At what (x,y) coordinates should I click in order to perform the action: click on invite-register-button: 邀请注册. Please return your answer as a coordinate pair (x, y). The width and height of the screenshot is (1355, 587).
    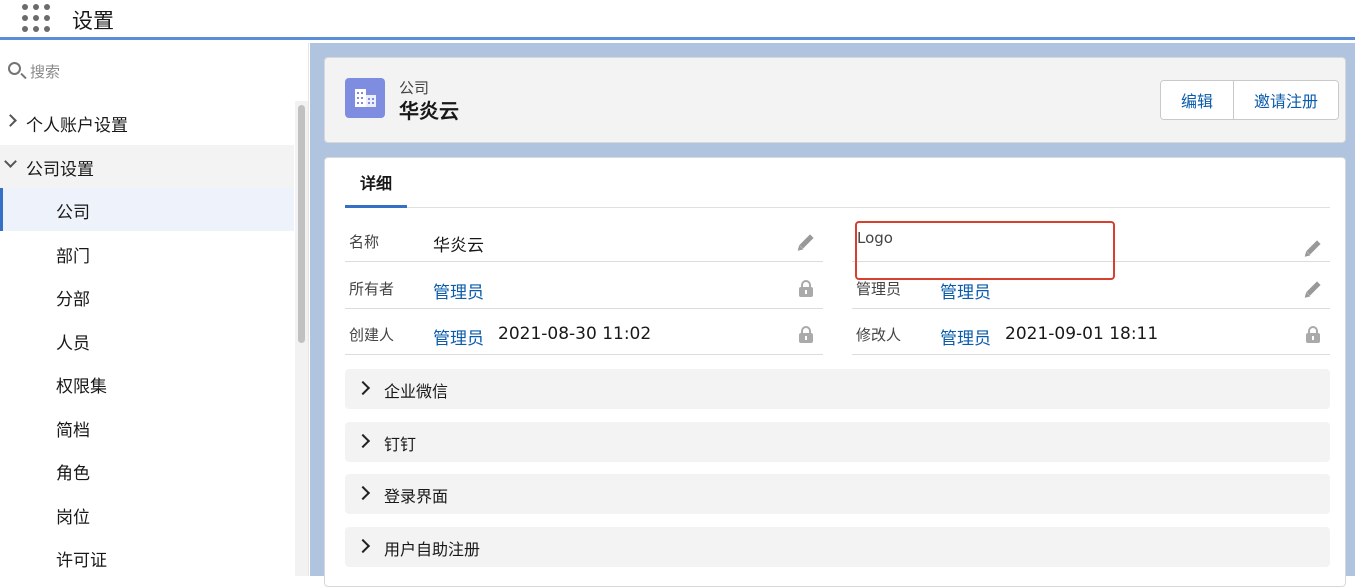
    Looking at the image, I should click on (1285, 100).